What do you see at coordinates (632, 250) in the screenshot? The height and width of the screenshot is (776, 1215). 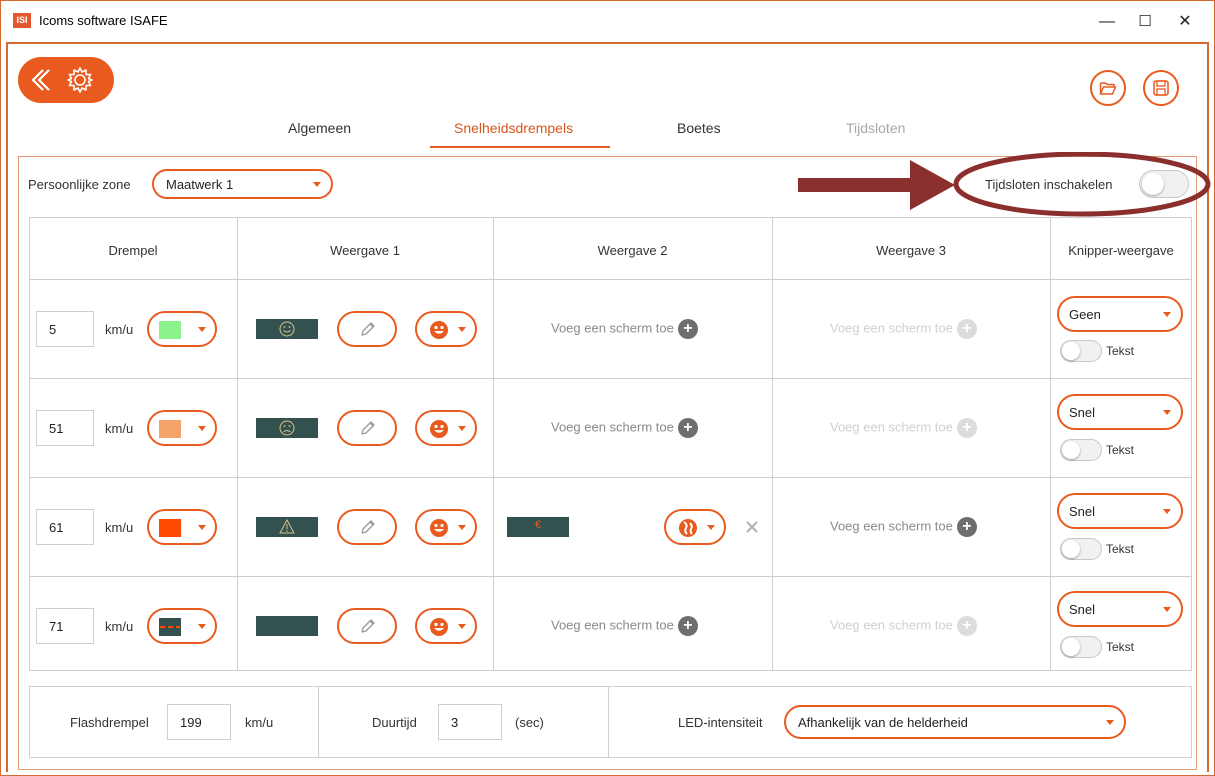 I see `header-weergave-2: Weergave 2` at bounding box center [632, 250].